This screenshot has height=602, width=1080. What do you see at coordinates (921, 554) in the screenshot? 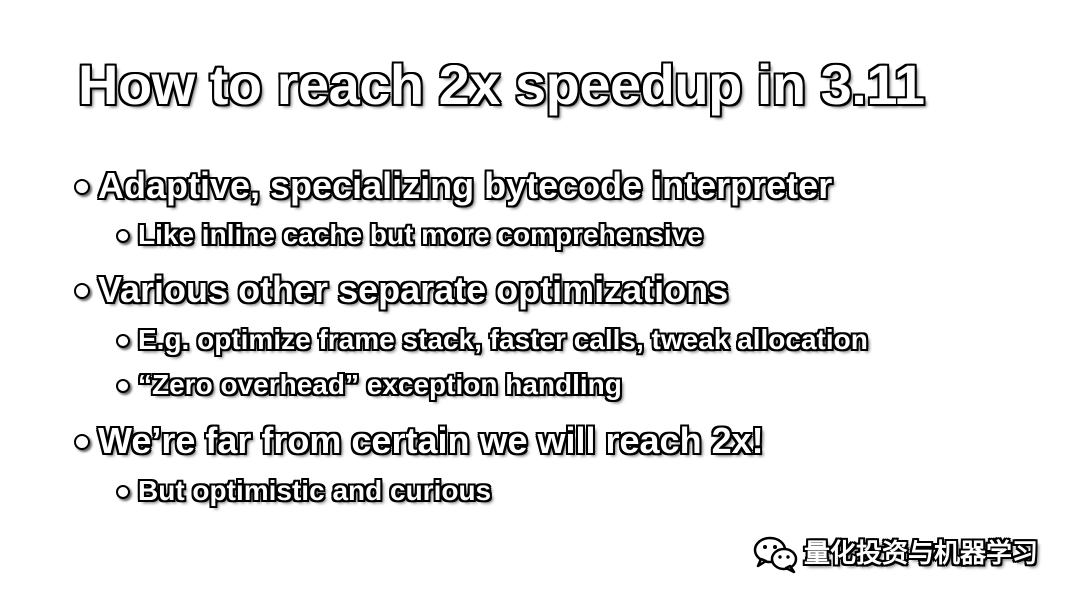
I see `watermark-text: 量化投资与机器学习` at bounding box center [921, 554].